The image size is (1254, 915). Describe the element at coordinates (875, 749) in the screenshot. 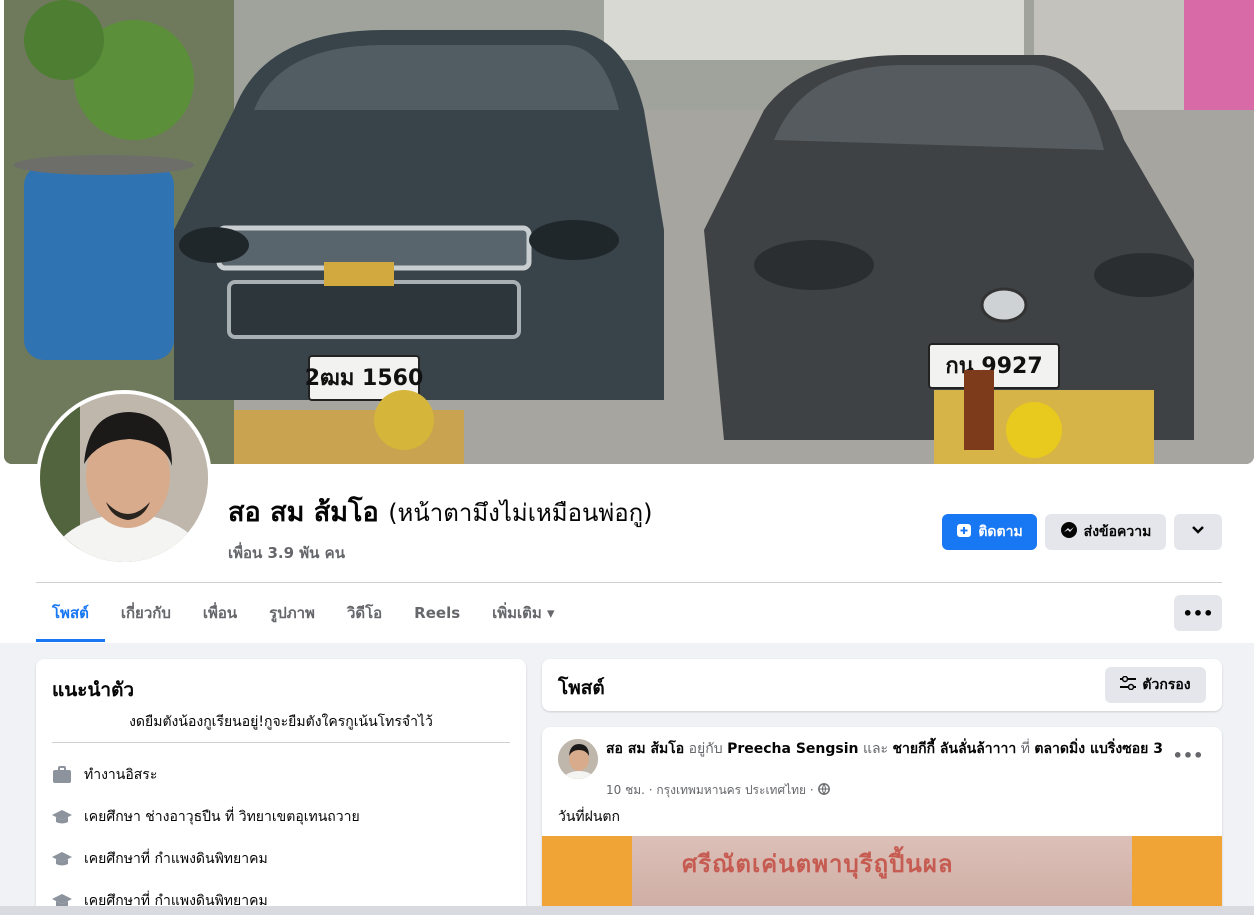

I see `post-and-word: และ` at that location.